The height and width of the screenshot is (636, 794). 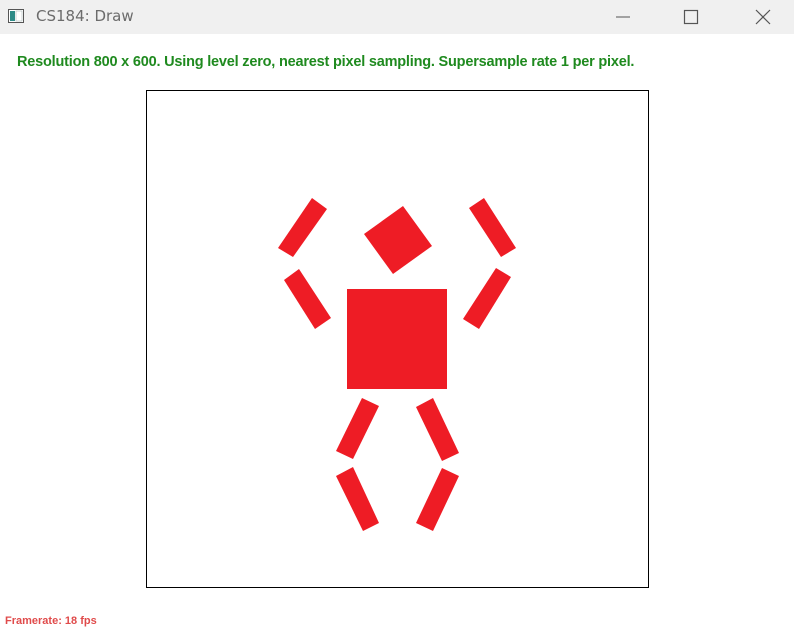 I want to click on left-upper-leg, so click(x=357, y=428).